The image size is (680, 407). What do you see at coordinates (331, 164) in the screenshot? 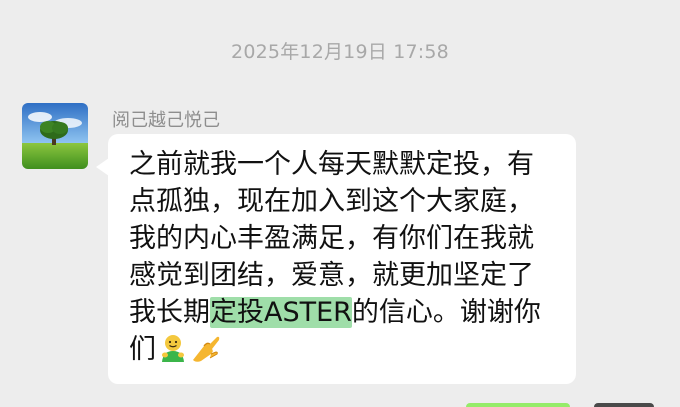
I see `message-line: 之前就我一个人每天默默定投，有` at bounding box center [331, 164].